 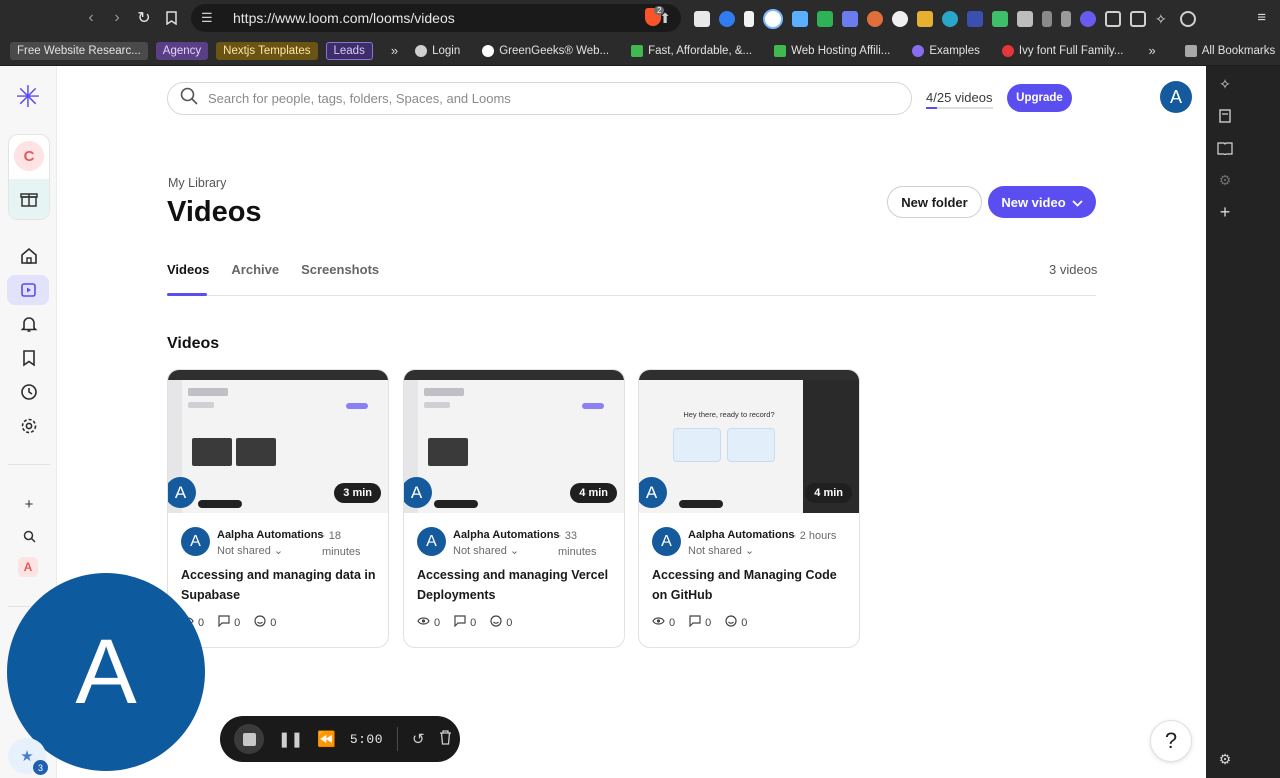 I want to click on bookmark-link: Login, so click(x=437, y=51).